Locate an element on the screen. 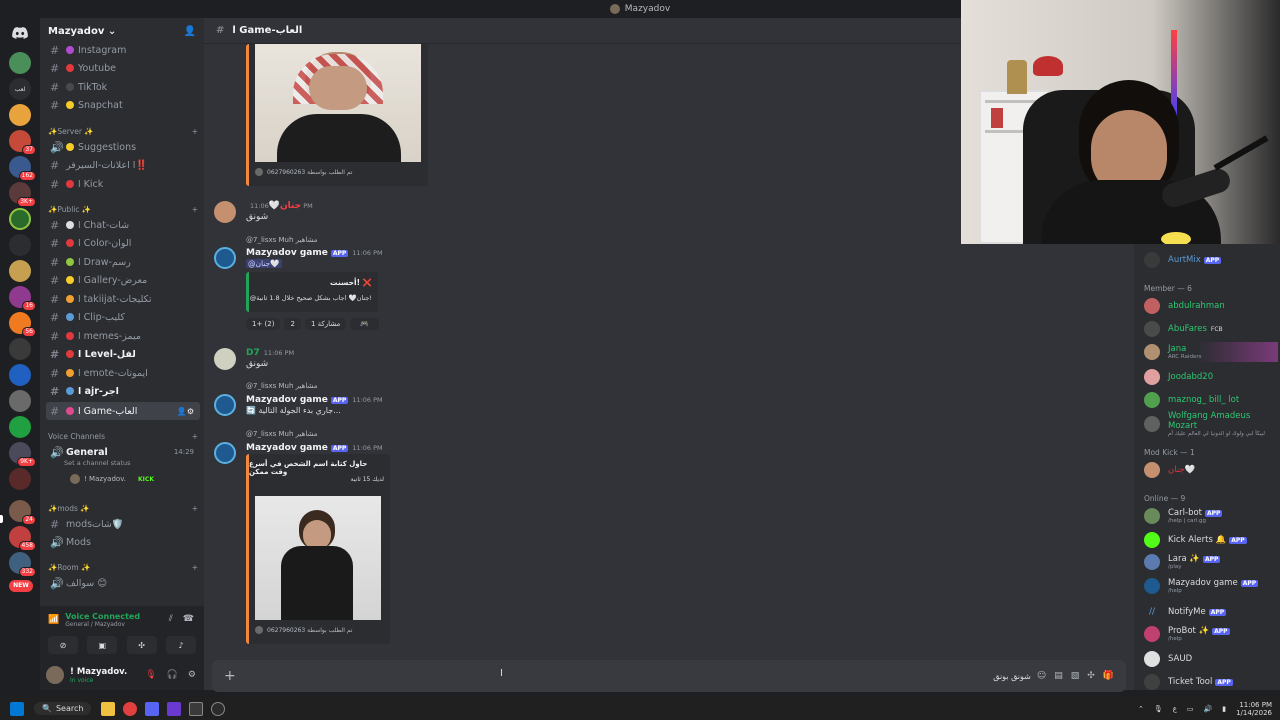 The width and height of the screenshot is (1280, 720). member-item: جنان🤍 is located at coordinates (1211, 470).